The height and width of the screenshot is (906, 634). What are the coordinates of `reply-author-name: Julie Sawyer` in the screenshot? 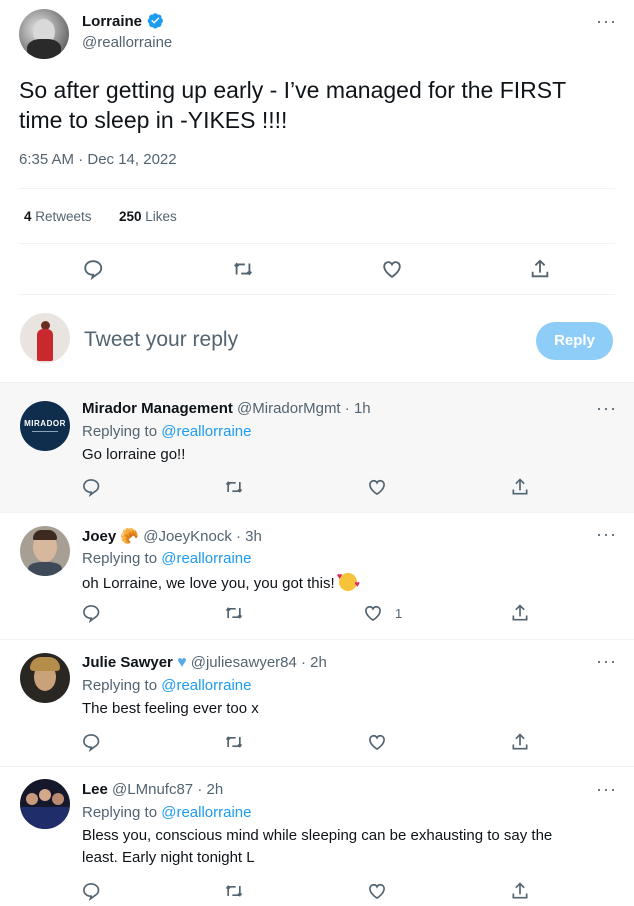 It's located at (127, 662).